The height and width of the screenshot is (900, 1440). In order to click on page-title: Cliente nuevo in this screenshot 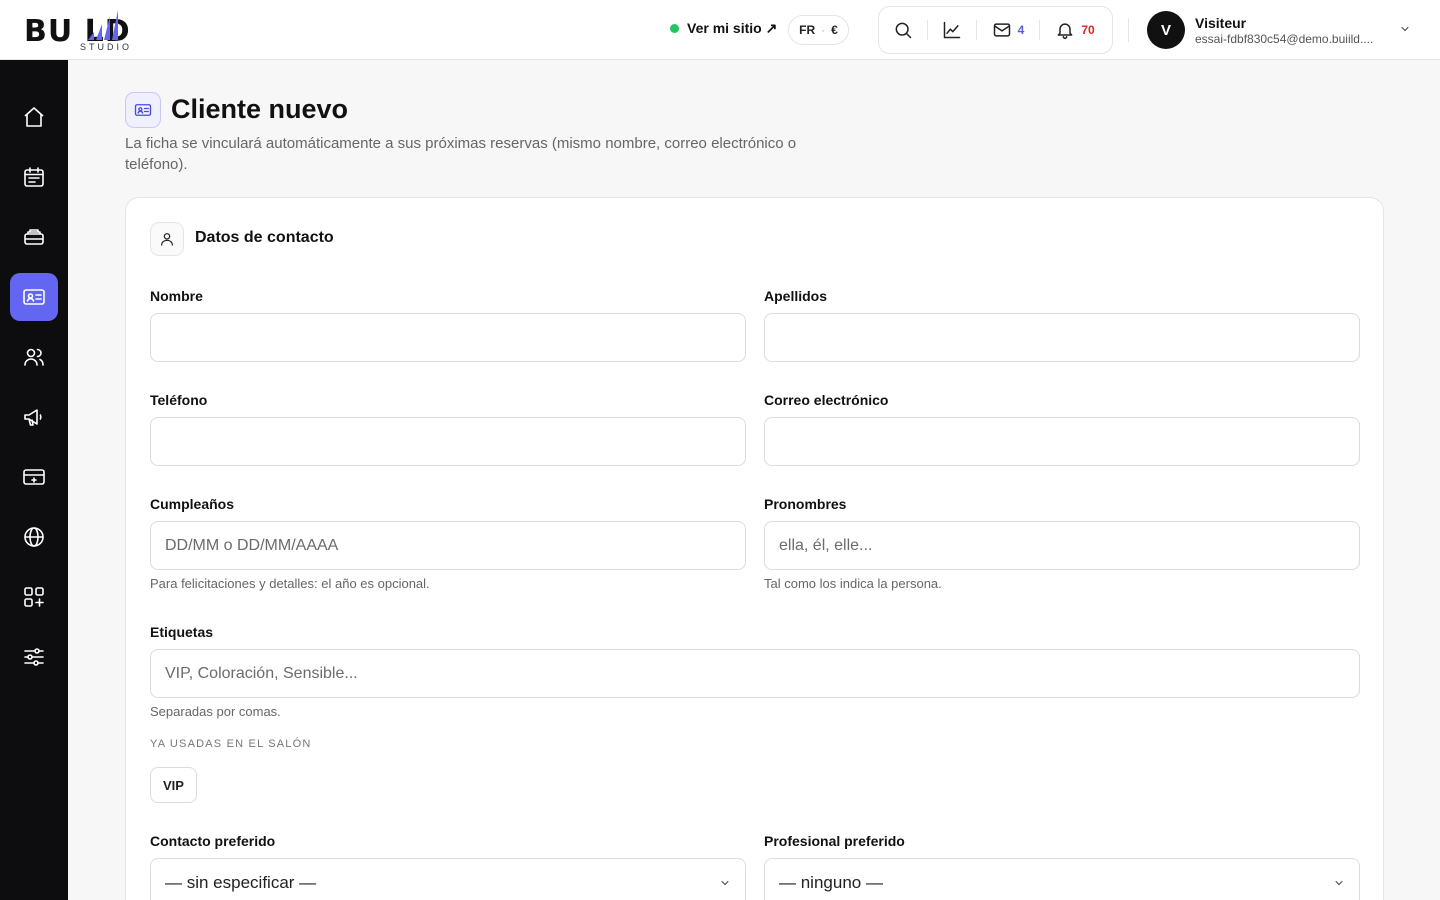, I will do `click(260, 109)`.